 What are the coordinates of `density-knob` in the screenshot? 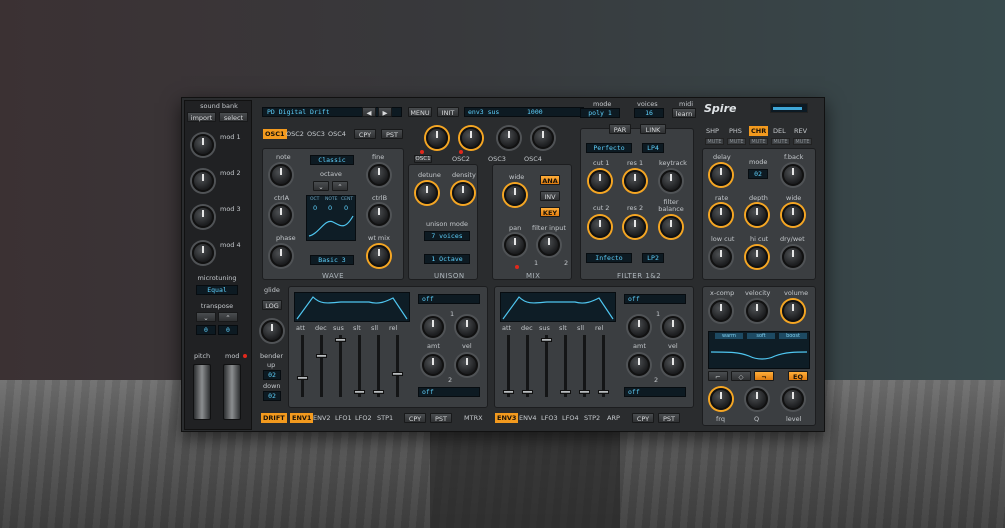 It's located at (463, 193).